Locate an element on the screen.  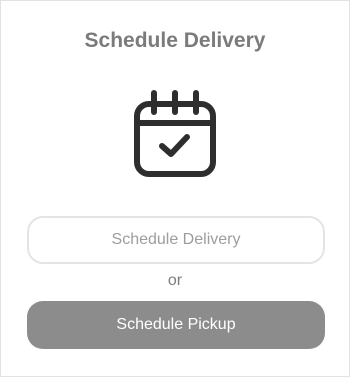
page-title: Schedule Delivery is located at coordinates (175, 40).